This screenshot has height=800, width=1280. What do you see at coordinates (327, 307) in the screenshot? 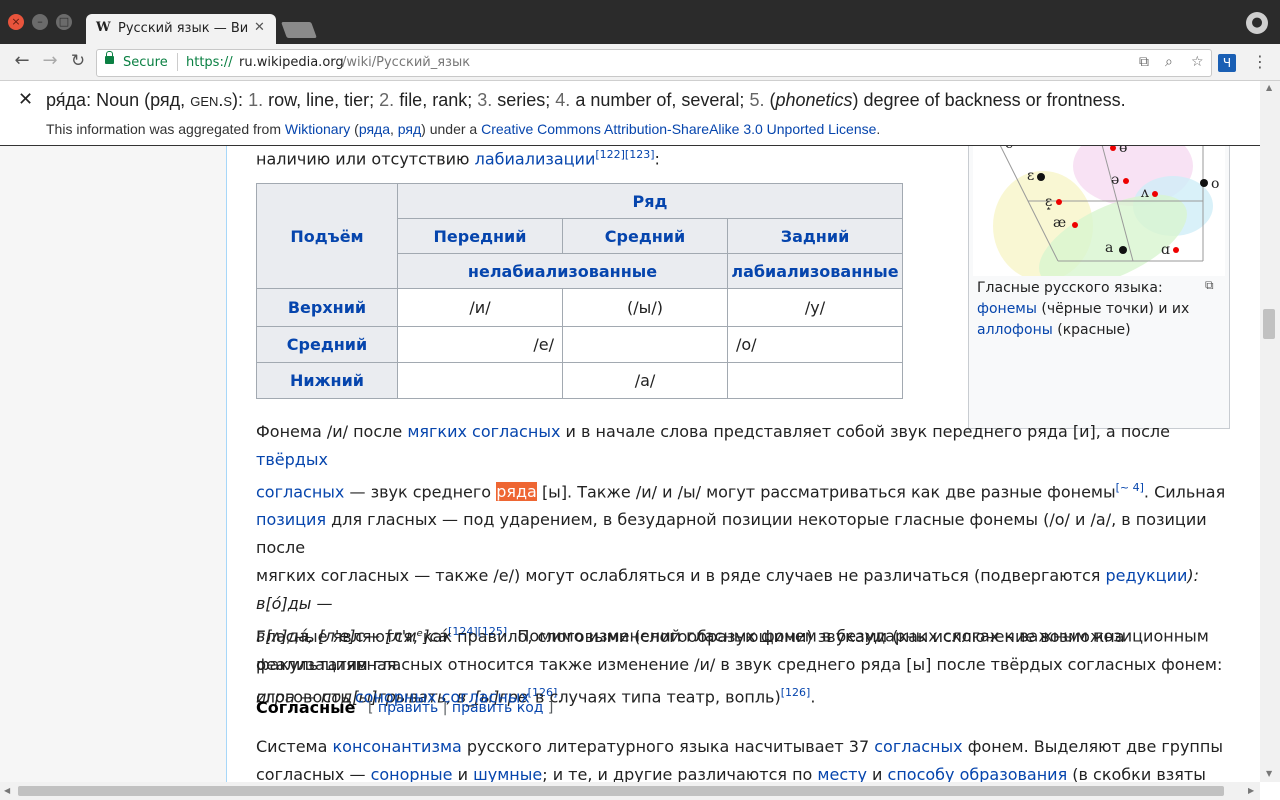
I see `table-row-label: Верхний` at bounding box center [327, 307].